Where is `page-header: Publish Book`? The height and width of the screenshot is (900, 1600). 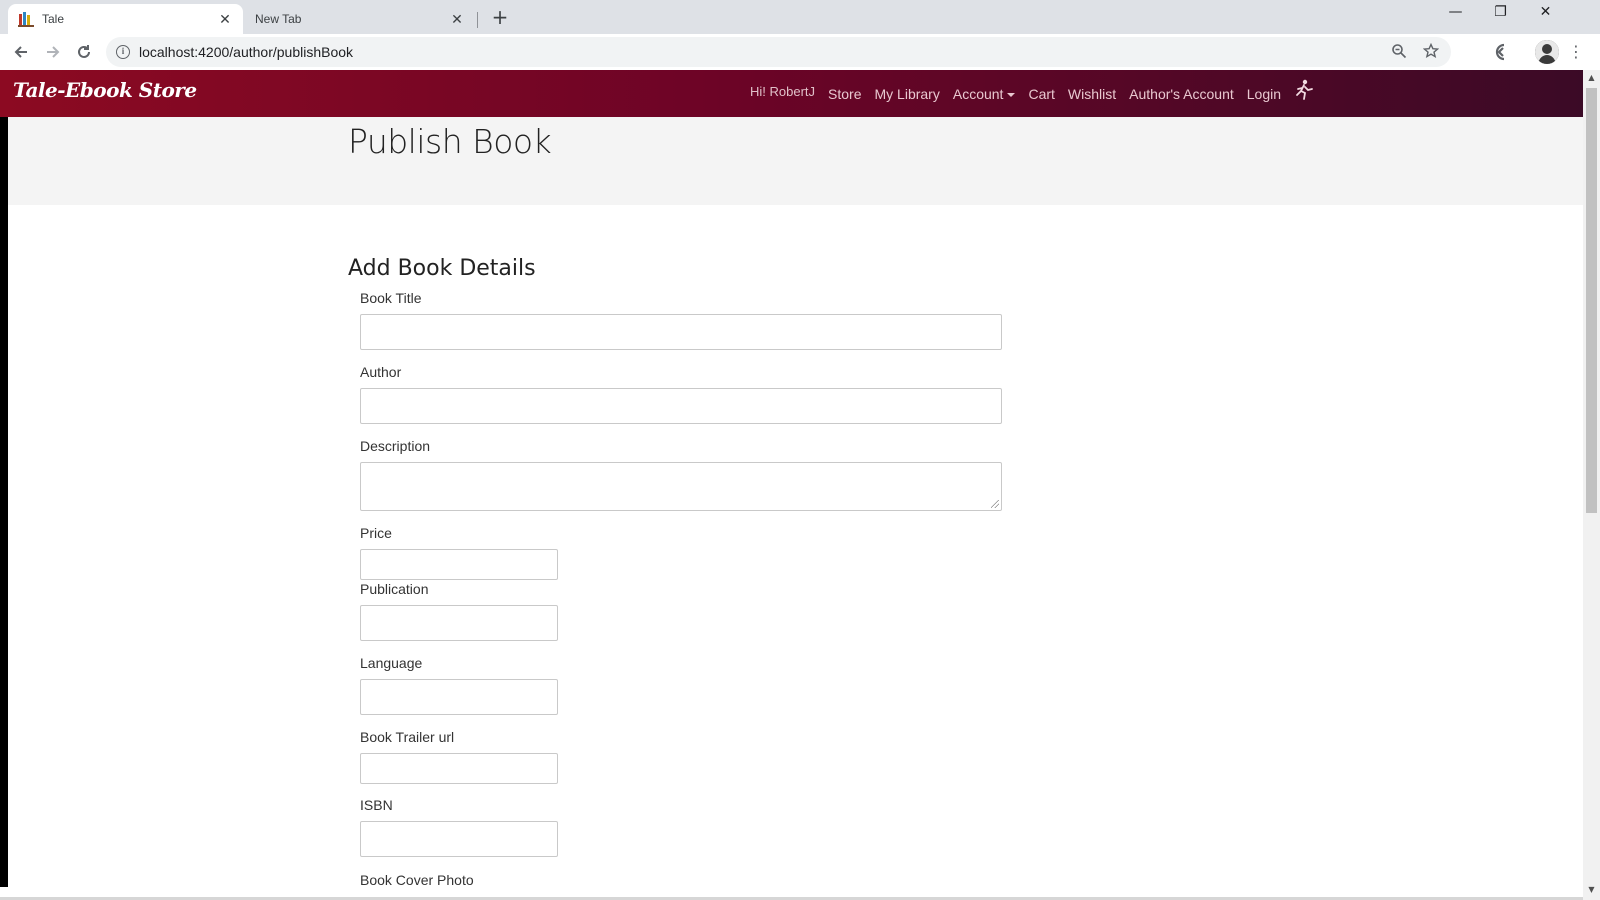 page-header: Publish Book is located at coordinates (795, 161).